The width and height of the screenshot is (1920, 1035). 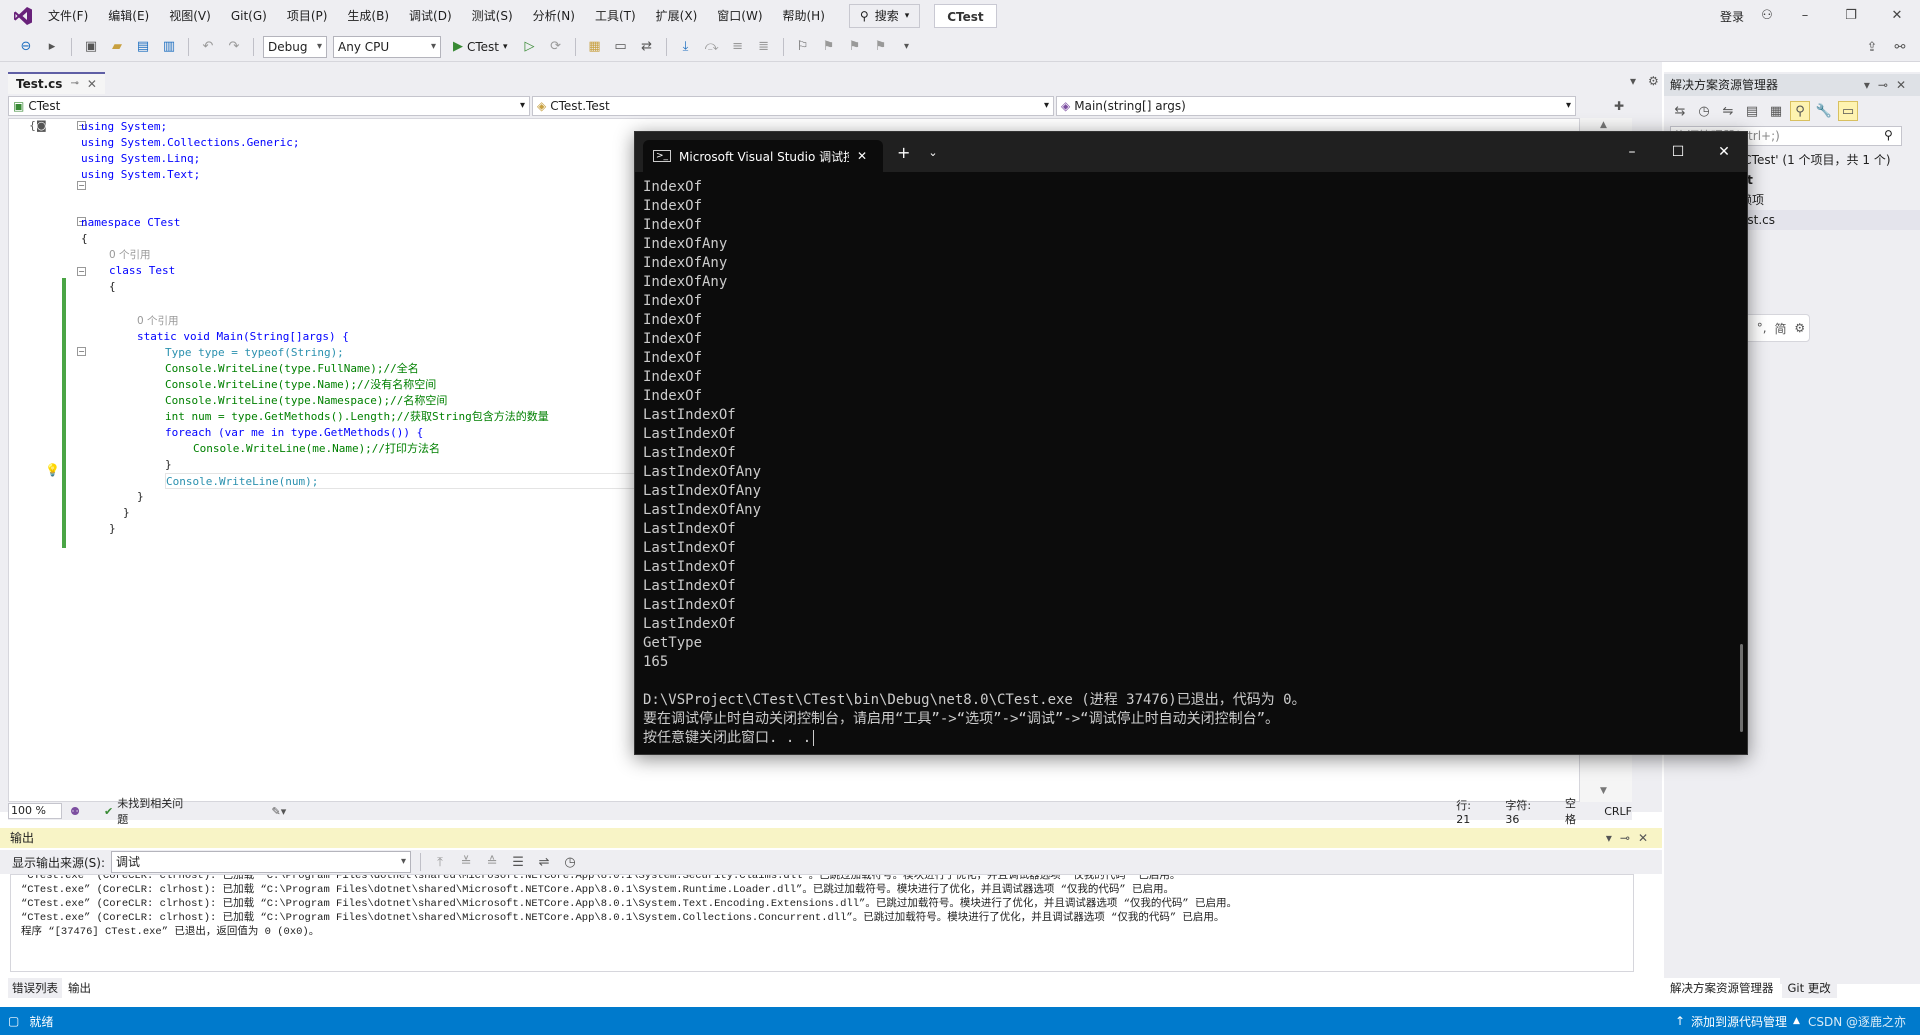 What do you see at coordinates (117, 47) in the screenshot?
I see `open-folder-icon: ▰` at bounding box center [117, 47].